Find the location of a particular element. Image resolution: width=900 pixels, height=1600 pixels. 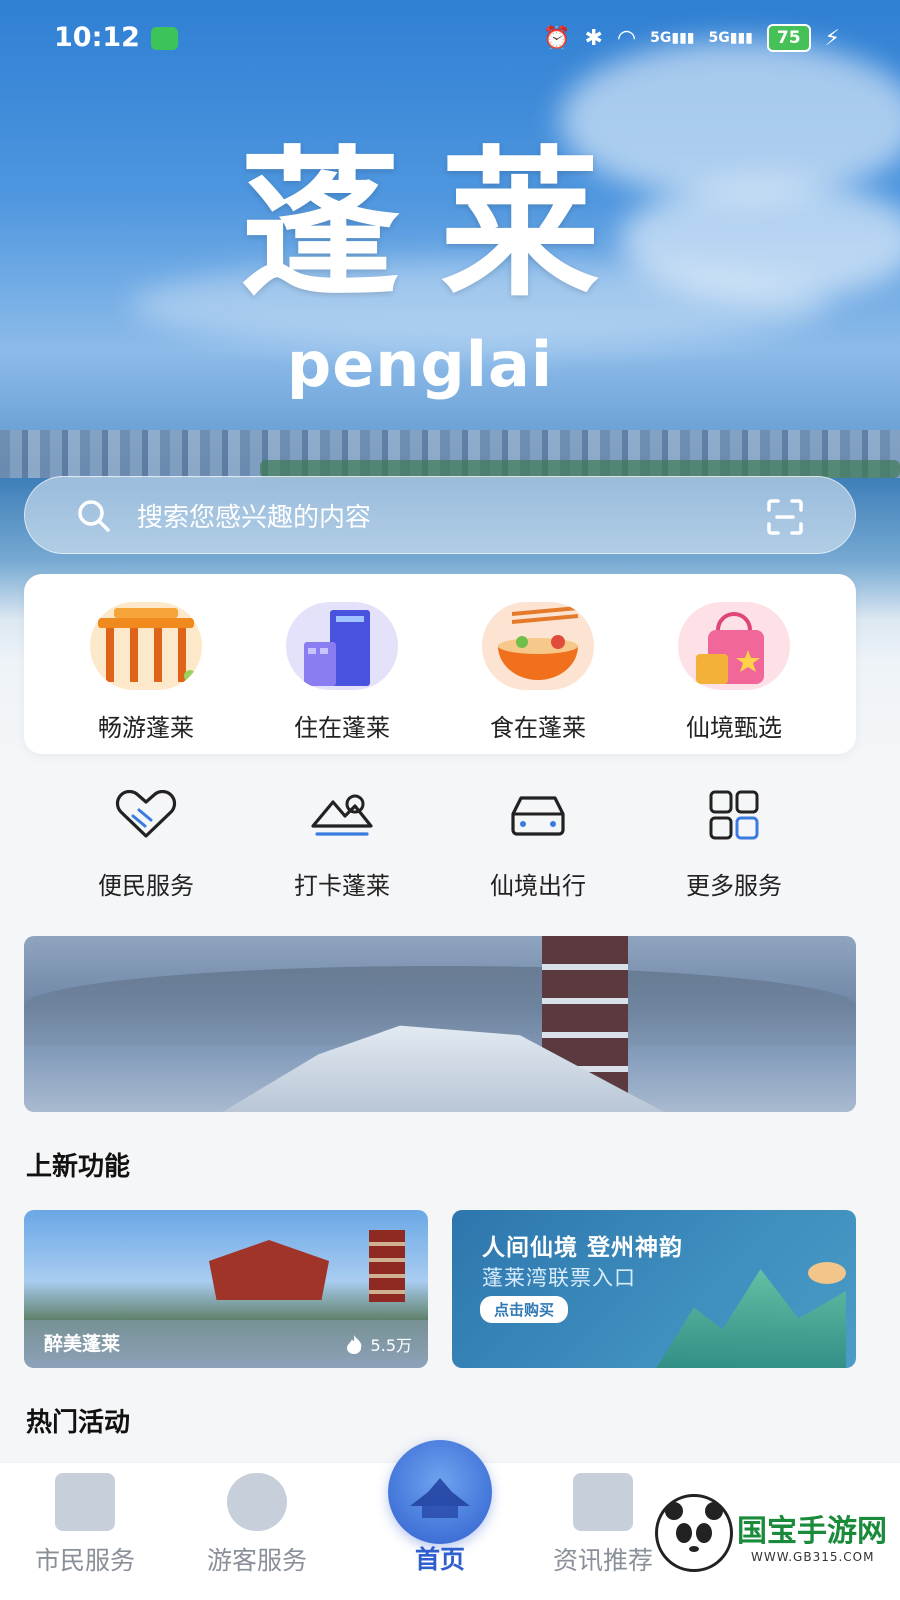

tab-home: 首页 is located at coordinates (440, 1508).